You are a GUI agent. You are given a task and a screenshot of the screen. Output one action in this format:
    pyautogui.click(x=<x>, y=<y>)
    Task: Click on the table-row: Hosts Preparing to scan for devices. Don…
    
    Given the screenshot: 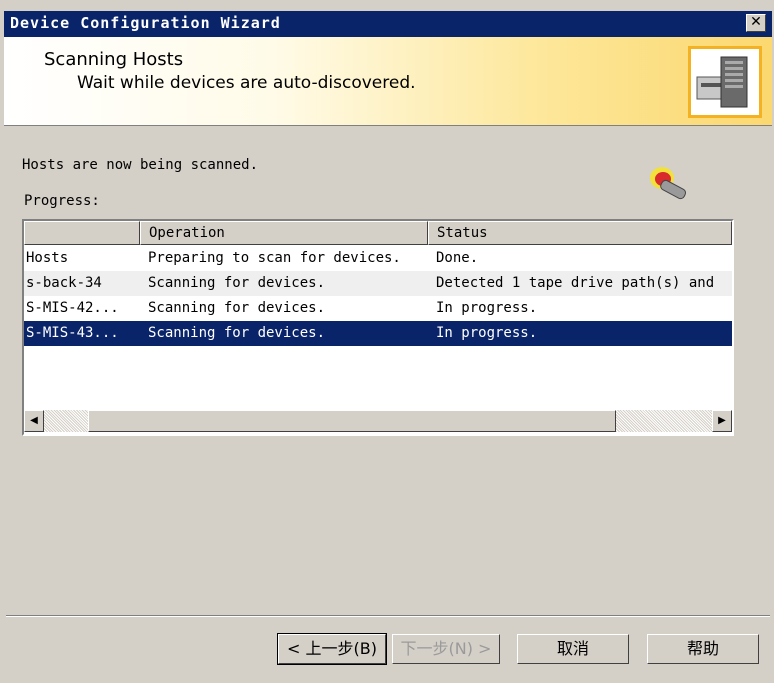 What is the action you would take?
    pyautogui.click(x=378, y=258)
    